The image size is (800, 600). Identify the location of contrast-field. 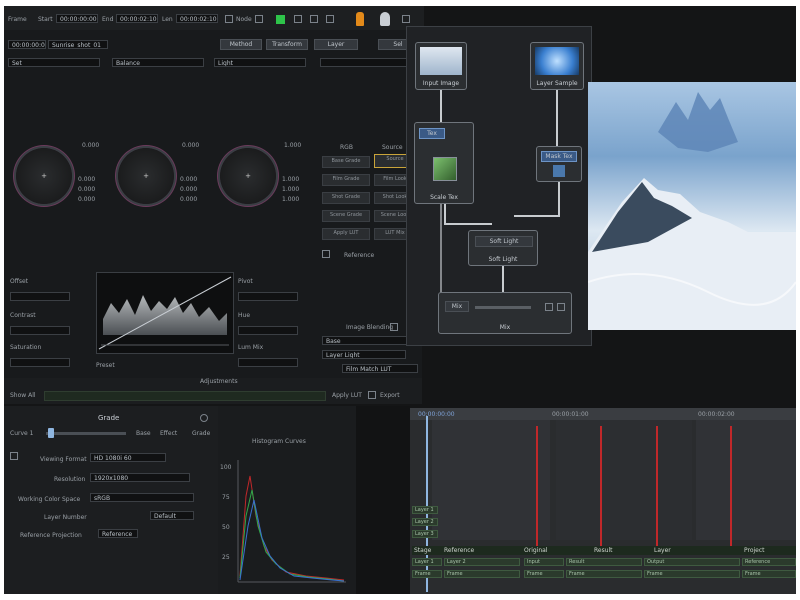
(40, 330).